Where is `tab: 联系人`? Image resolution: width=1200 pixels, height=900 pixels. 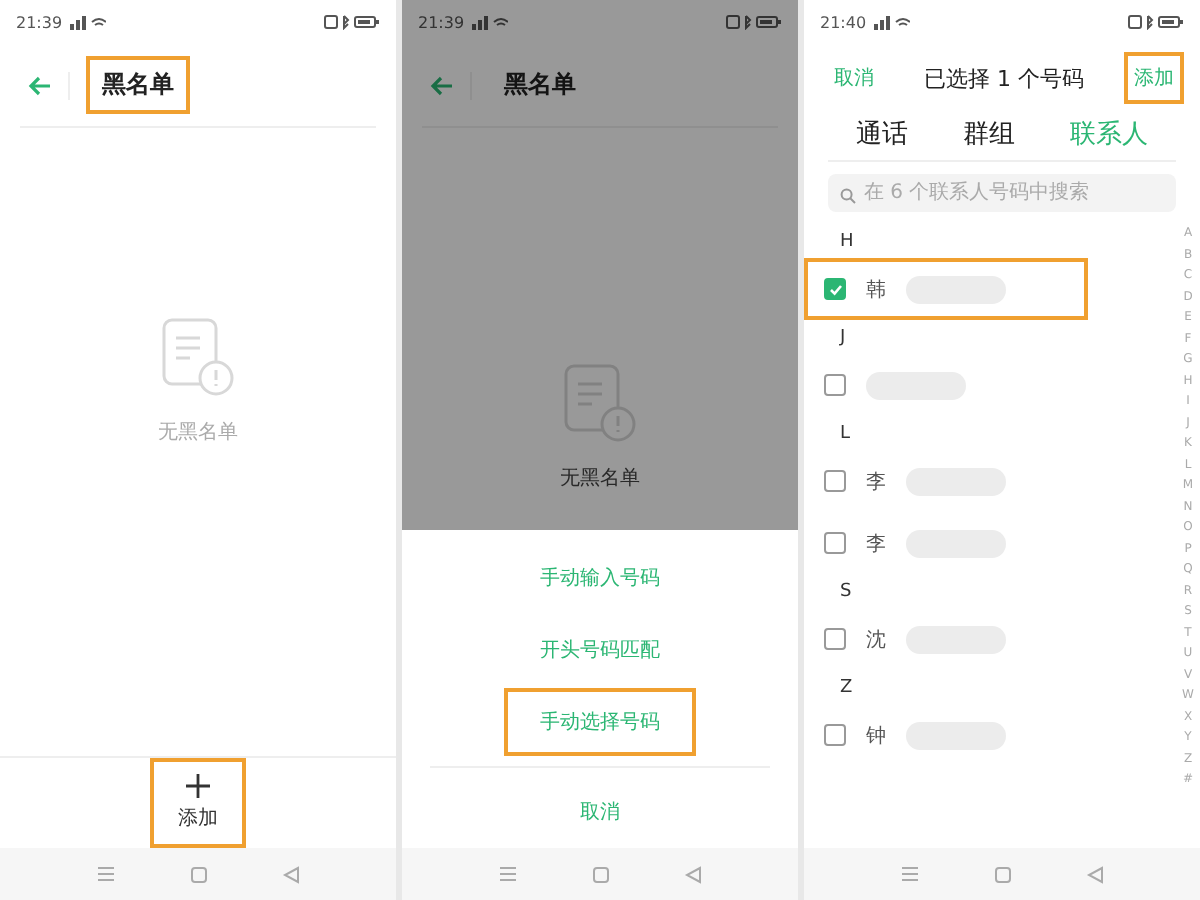 tab: 联系人 is located at coordinates (1109, 134).